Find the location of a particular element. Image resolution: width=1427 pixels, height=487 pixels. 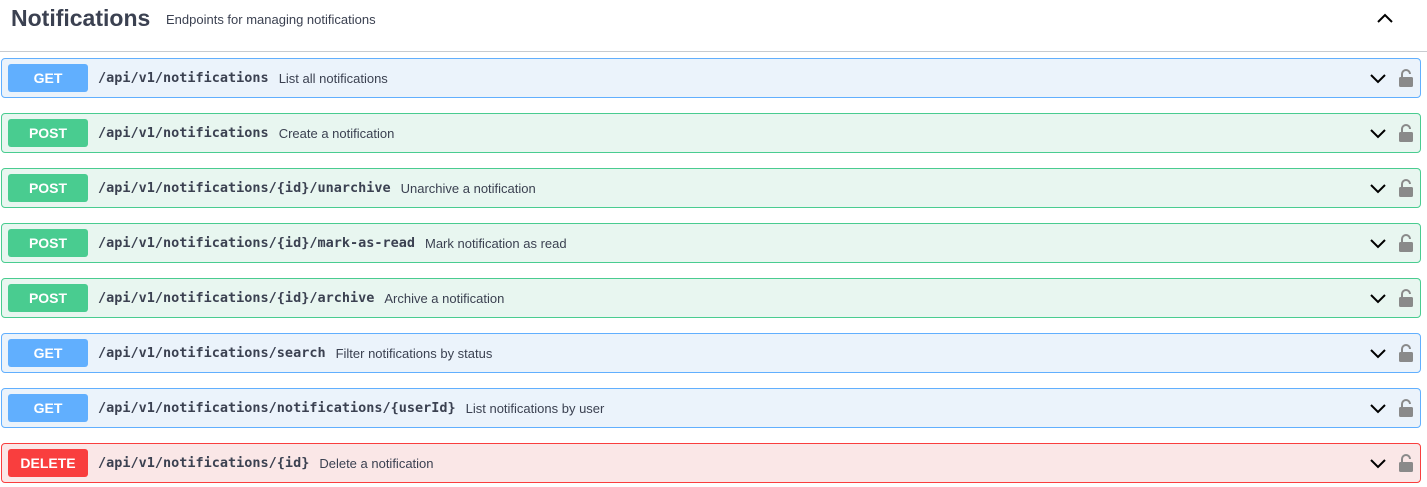

method-badge: DELETE is located at coordinates (48, 463).